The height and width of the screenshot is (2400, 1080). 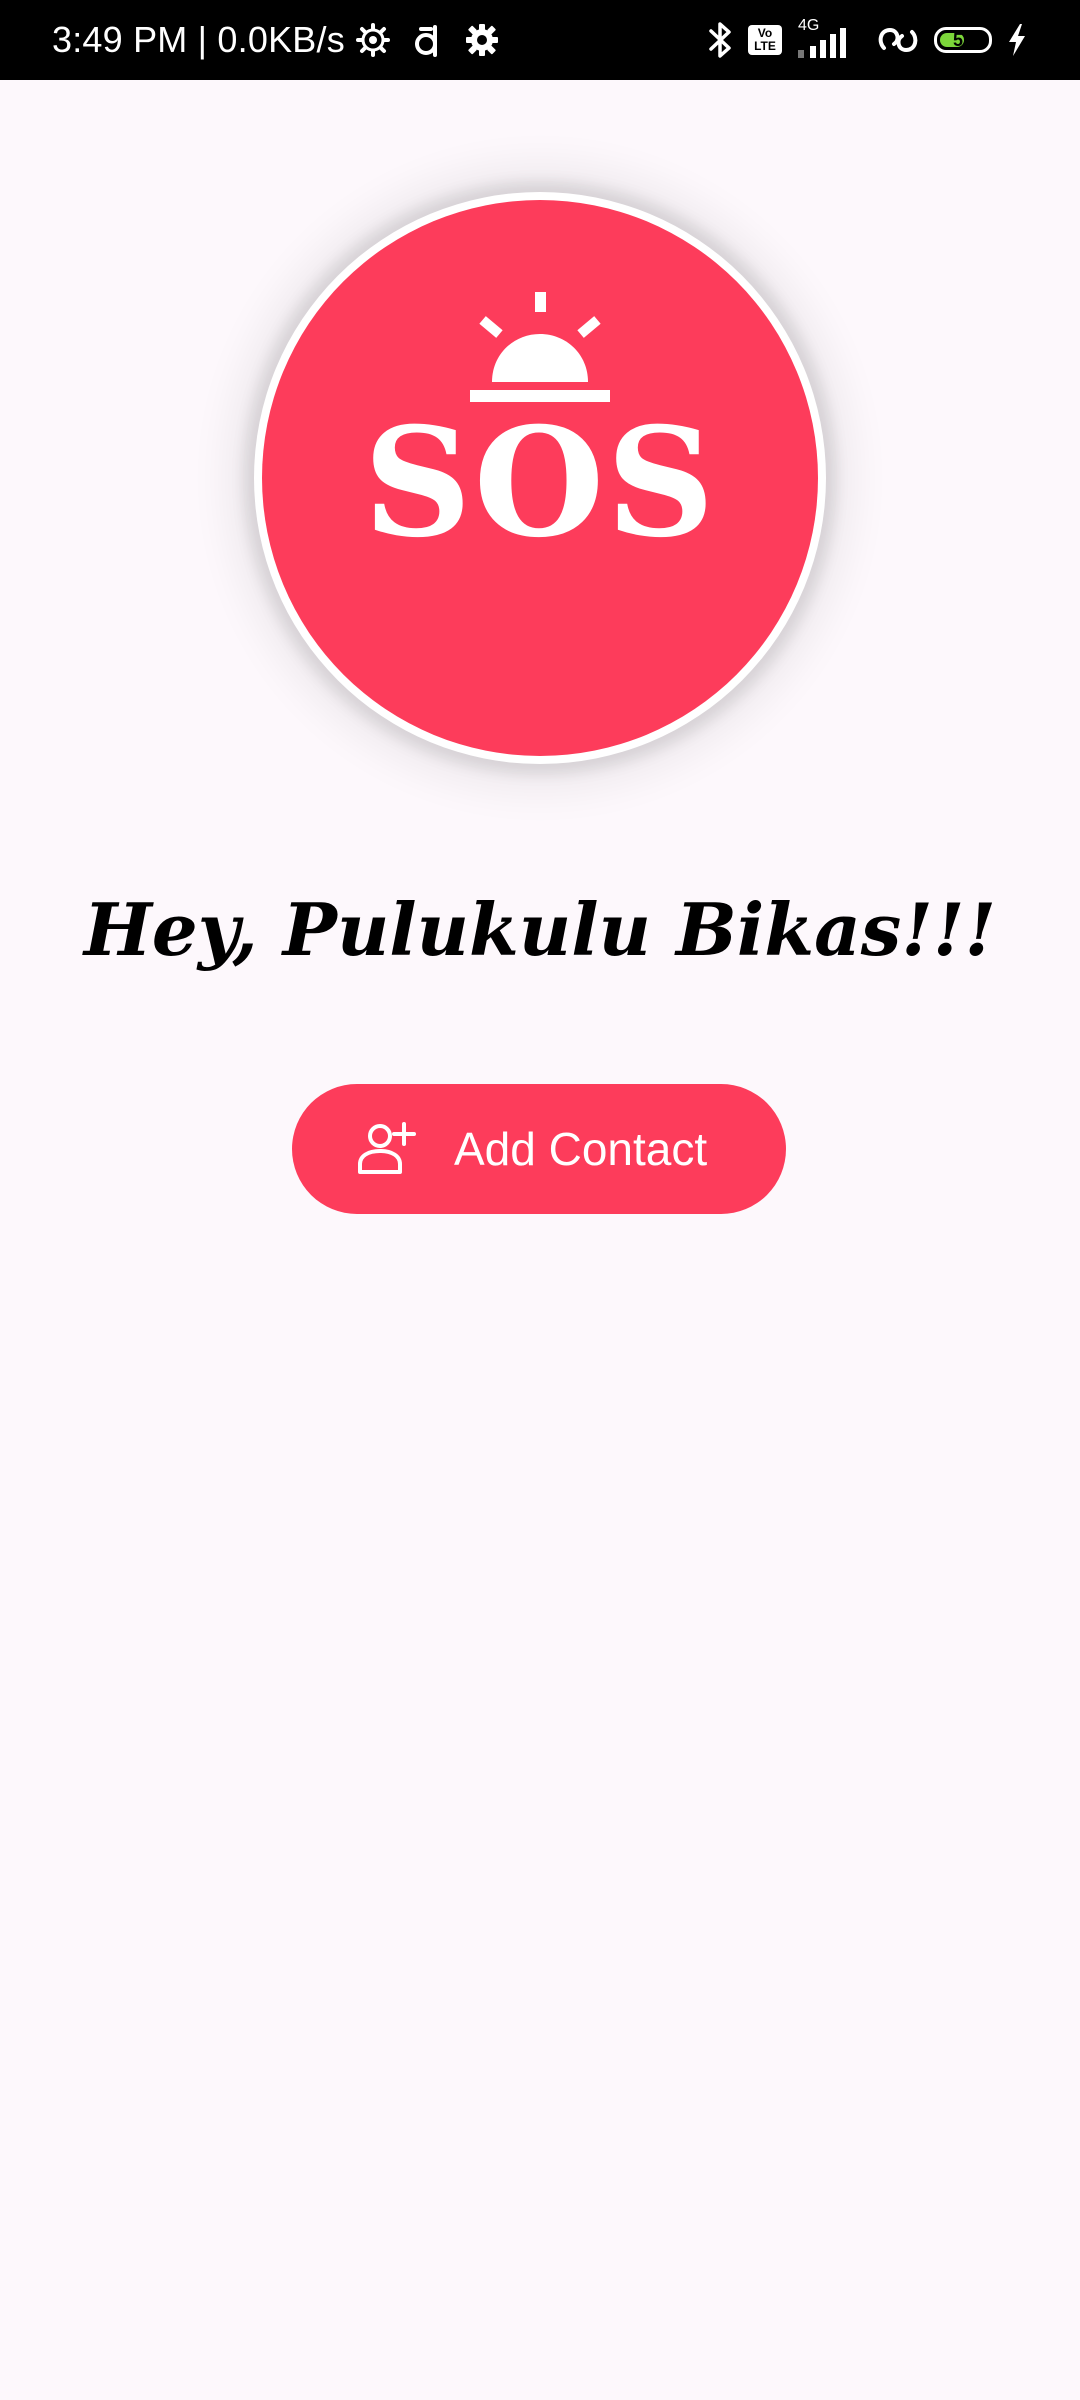 I want to click on status-right: Vo LTE 4G 52, so click(x=868, y=40).